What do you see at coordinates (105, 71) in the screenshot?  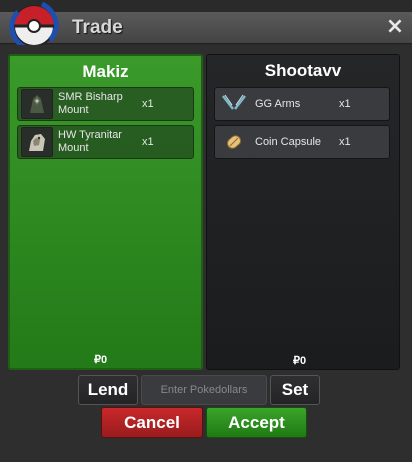 I see `left-player-name: Makiz` at bounding box center [105, 71].